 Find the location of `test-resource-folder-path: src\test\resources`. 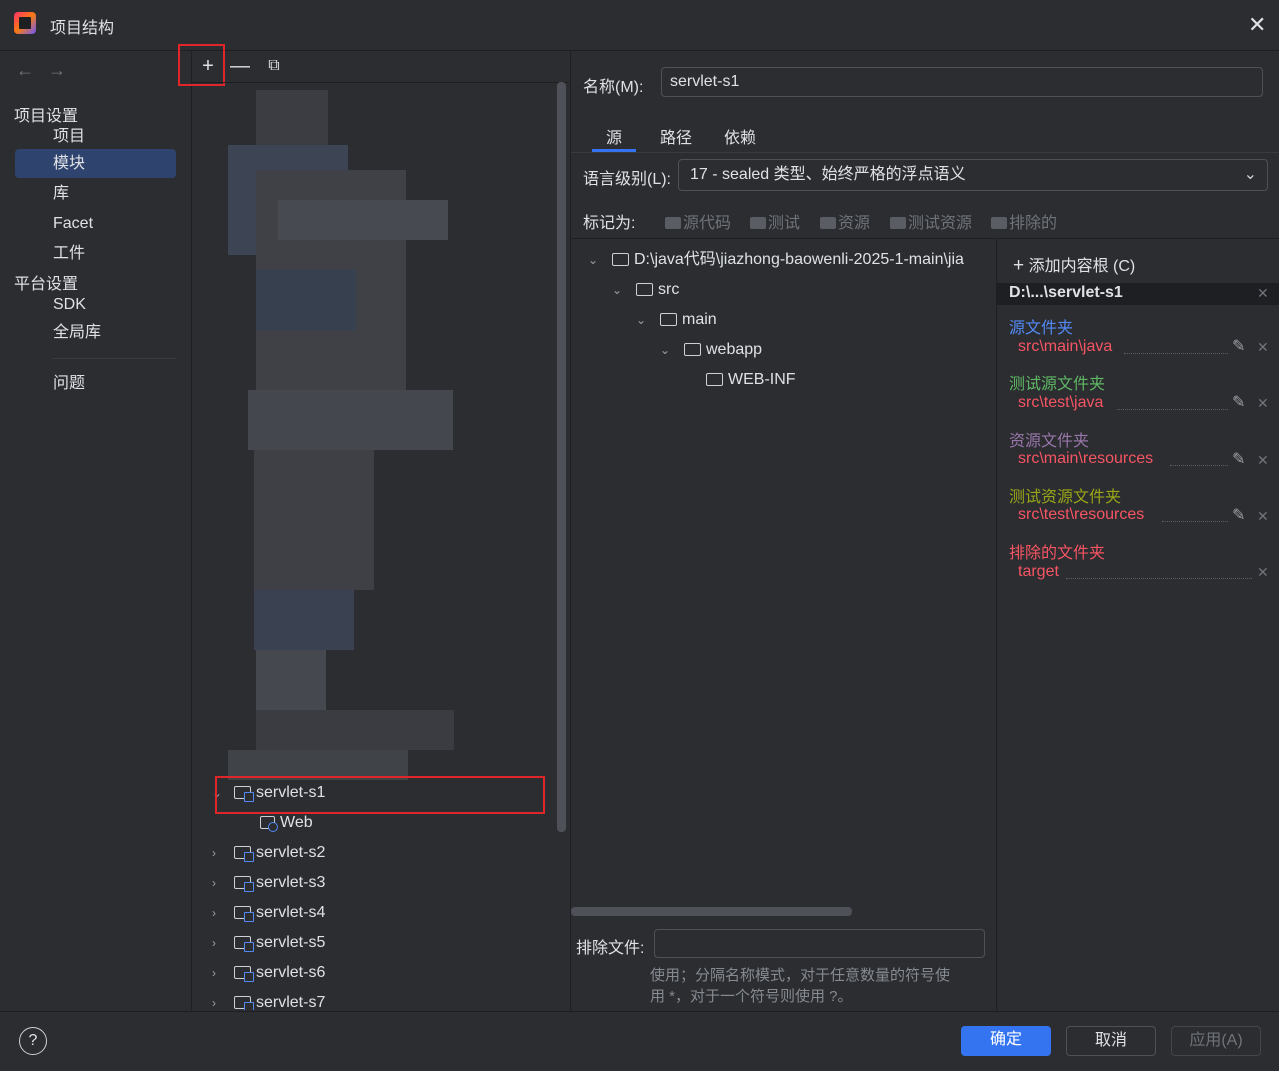

test-resource-folder-path: src\test\resources is located at coordinates (1081, 514).